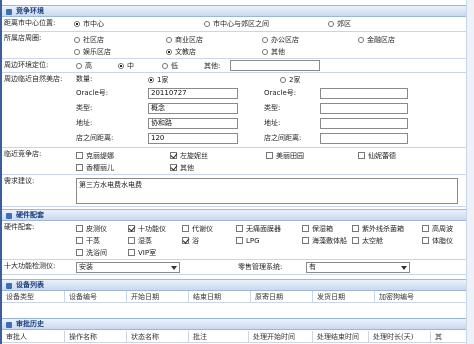  What do you see at coordinates (339, 24) in the screenshot?
I see `radio-suburb: 郊区` at bounding box center [339, 24].